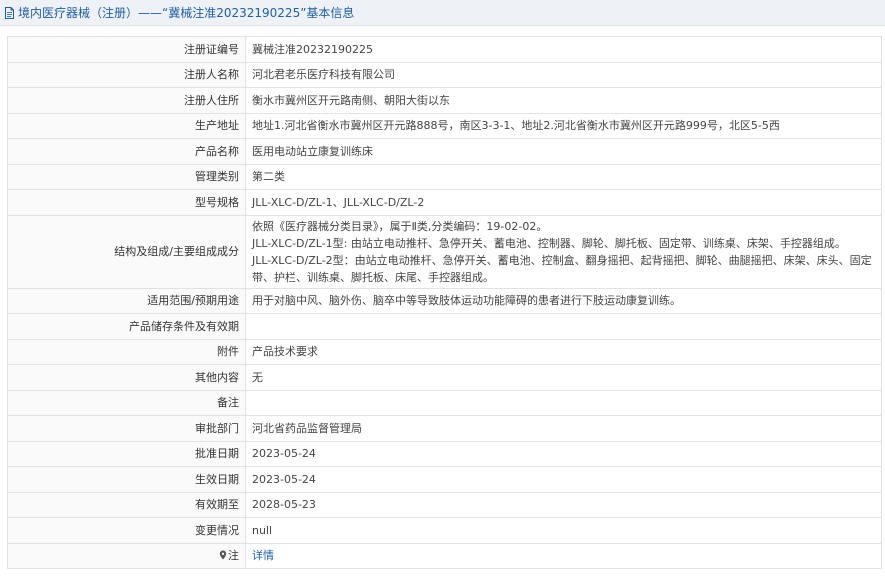 The height and width of the screenshot is (577, 885). Describe the element at coordinates (233, 556) in the screenshot. I see `note-label: 注` at that location.